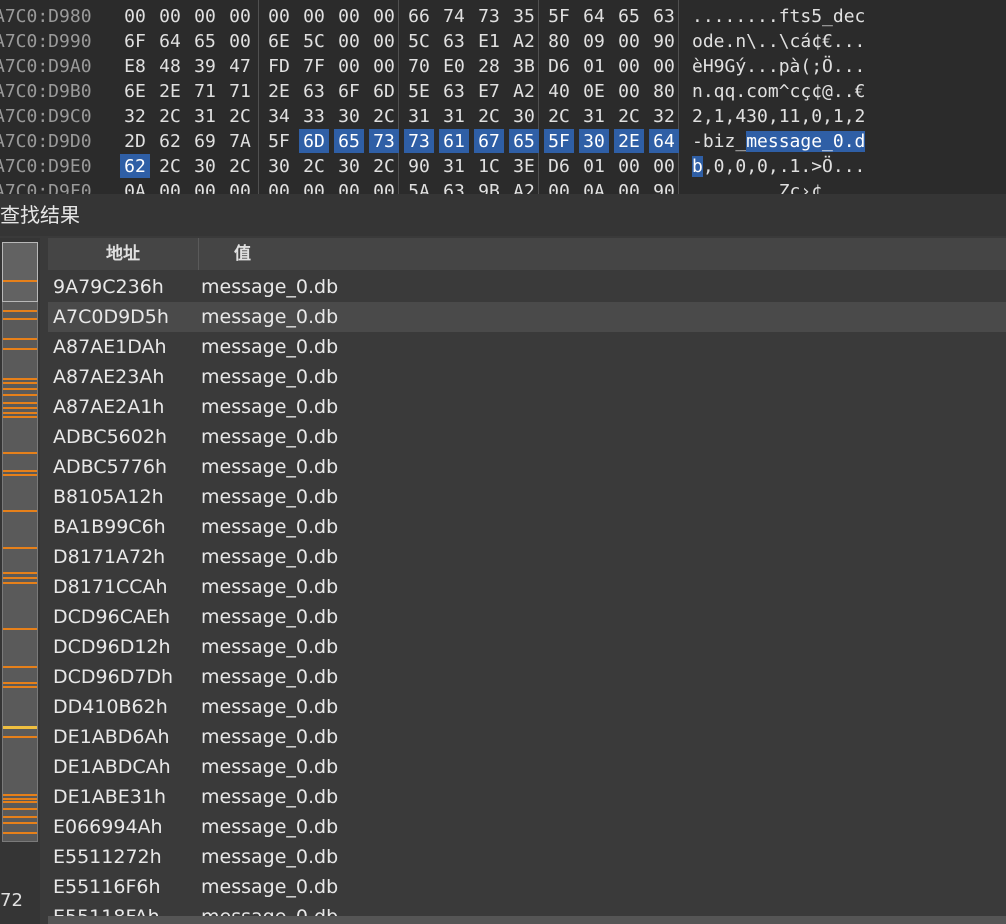 This screenshot has height=924, width=1006. I want to click on hex-byte: 28, so click(489, 66).